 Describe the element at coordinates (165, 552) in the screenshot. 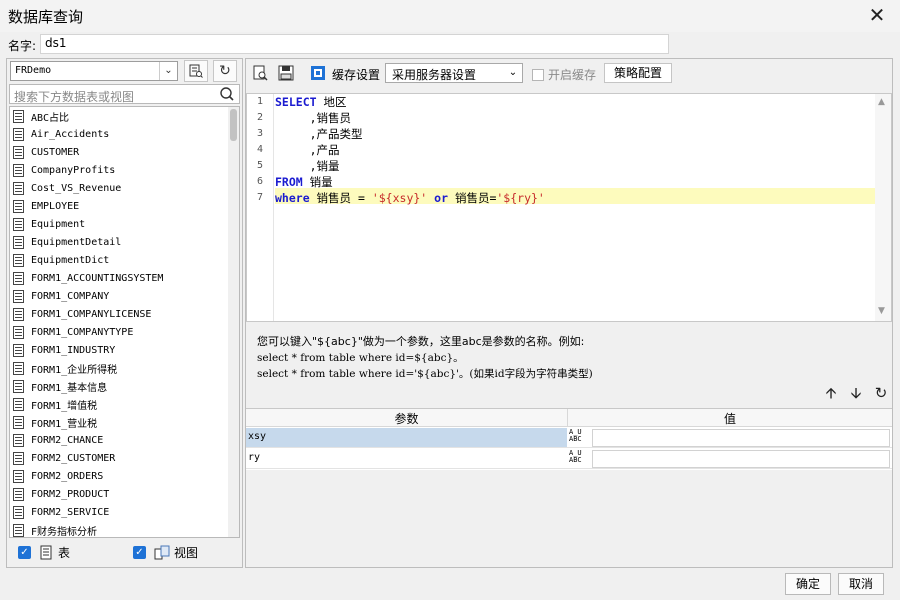

I see `show-views-toggle: ✓ 视图` at that location.